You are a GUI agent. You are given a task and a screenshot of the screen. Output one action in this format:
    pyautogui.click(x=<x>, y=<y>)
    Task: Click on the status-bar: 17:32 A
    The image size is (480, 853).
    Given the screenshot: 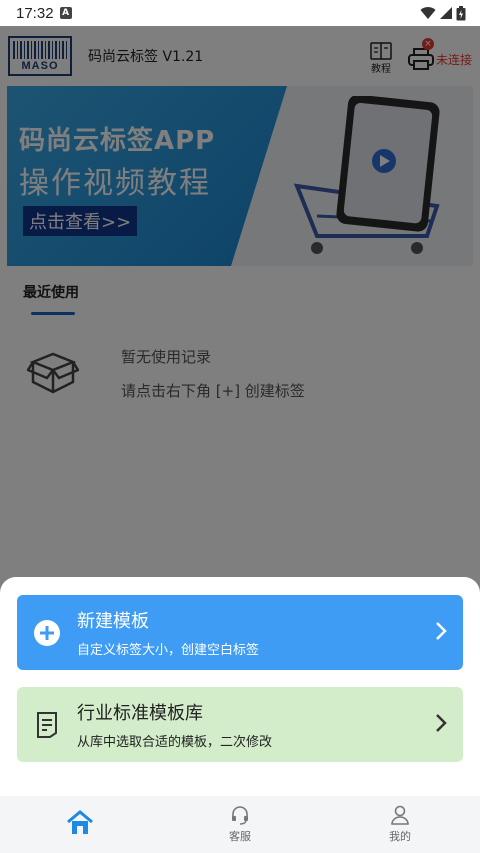 What is the action you would take?
    pyautogui.click(x=240, y=13)
    